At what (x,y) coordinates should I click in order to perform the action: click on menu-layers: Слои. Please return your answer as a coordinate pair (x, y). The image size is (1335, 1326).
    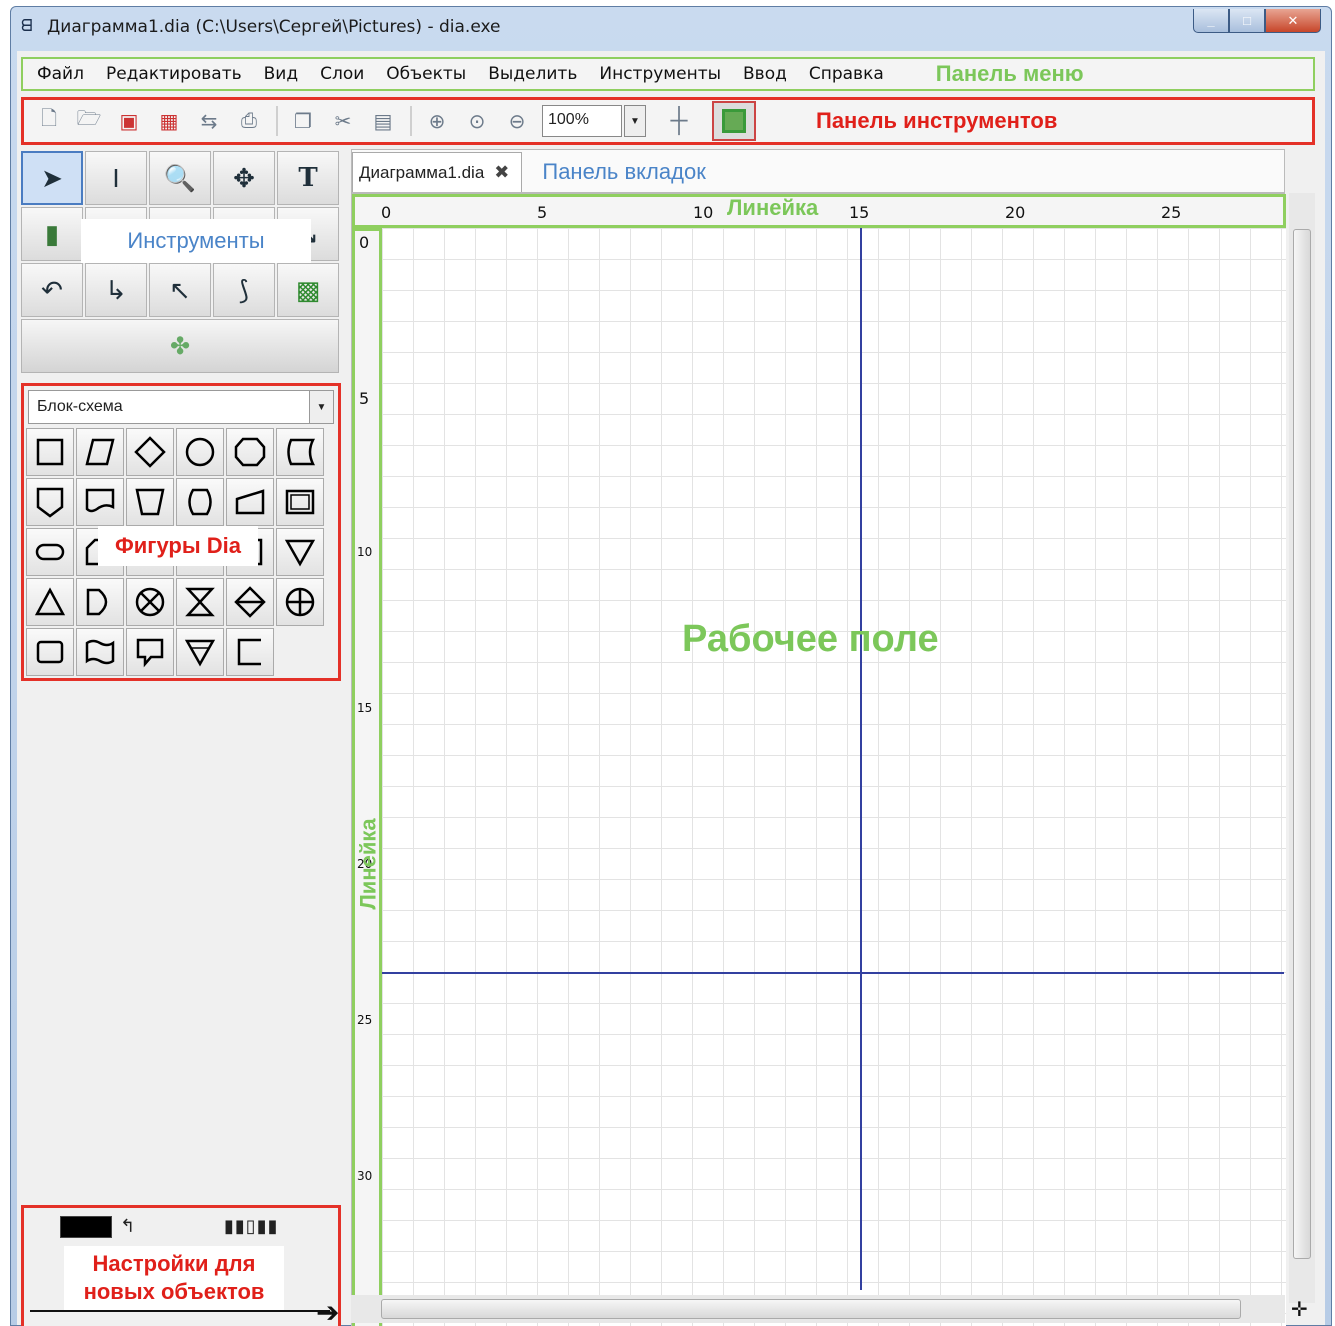
    Looking at the image, I should click on (342, 74).